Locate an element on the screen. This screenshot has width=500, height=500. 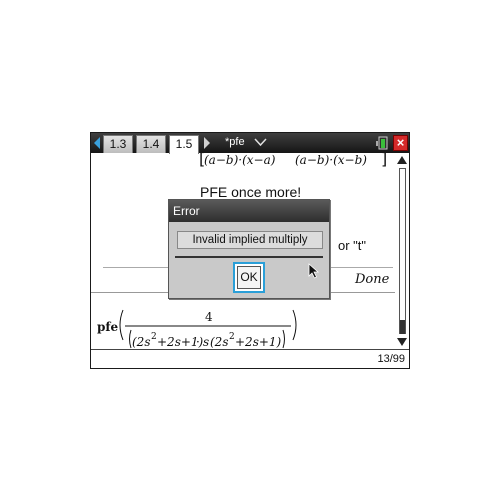
close-icon: × is located at coordinates (400, 143).